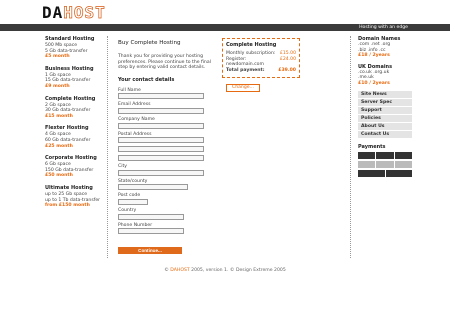 This screenshot has width=450, height=331. What do you see at coordinates (70, 98) in the screenshot?
I see `plan-title: Complete Hosting` at bounding box center [70, 98].